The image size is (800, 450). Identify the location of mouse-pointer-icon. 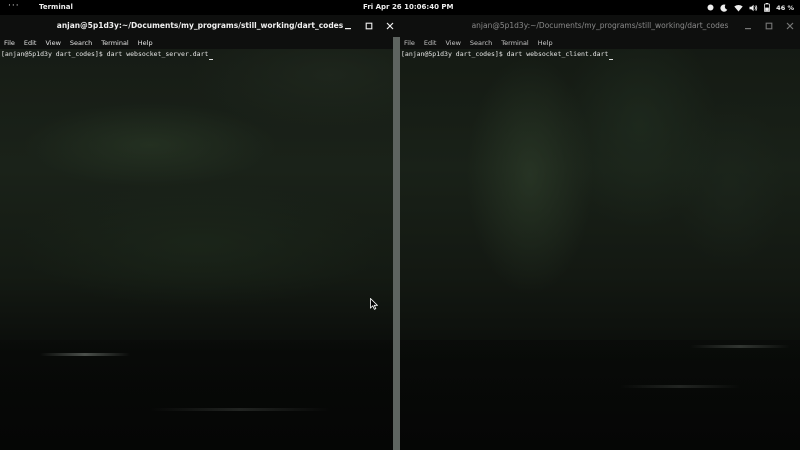
(374, 304).